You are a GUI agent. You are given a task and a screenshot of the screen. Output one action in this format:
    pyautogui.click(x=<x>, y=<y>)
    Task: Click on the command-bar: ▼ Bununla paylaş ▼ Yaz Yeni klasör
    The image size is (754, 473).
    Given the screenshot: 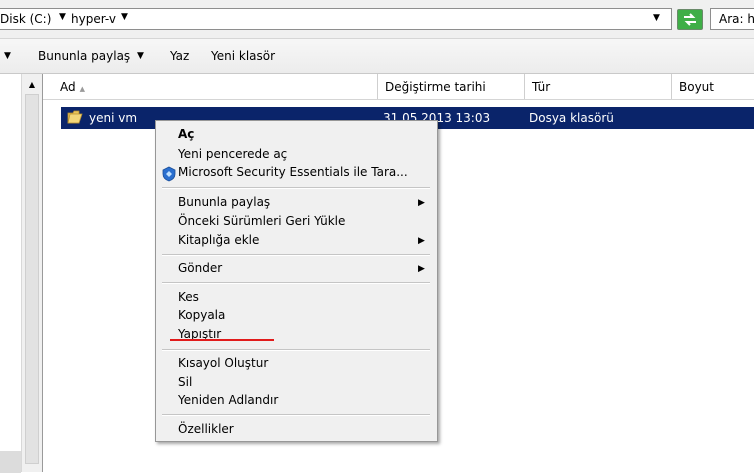 What is the action you would take?
    pyautogui.click(x=377, y=56)
    